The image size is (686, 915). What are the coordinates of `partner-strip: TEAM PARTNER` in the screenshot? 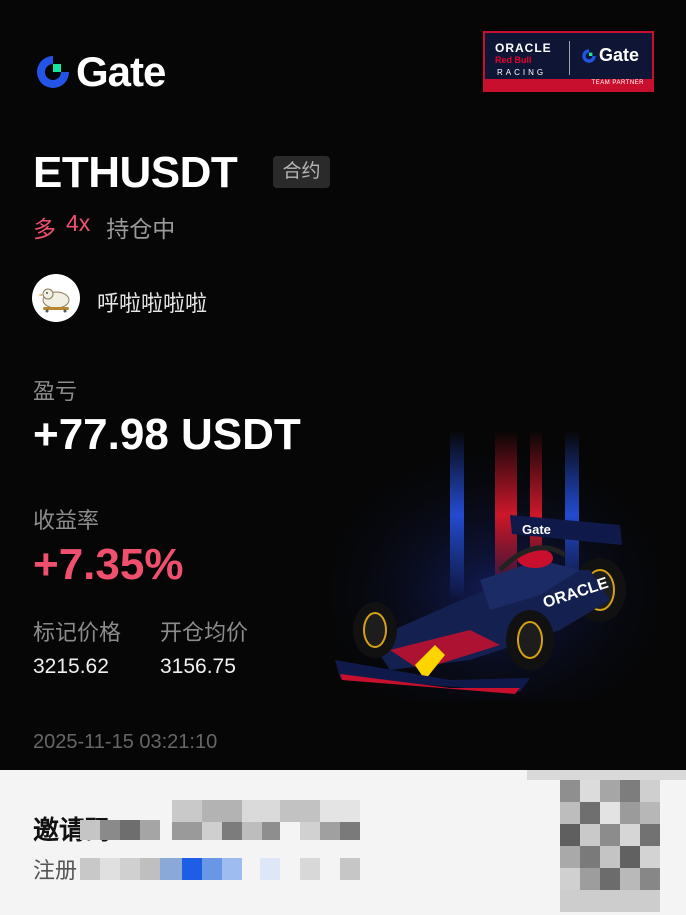 It's located at (568, 84).